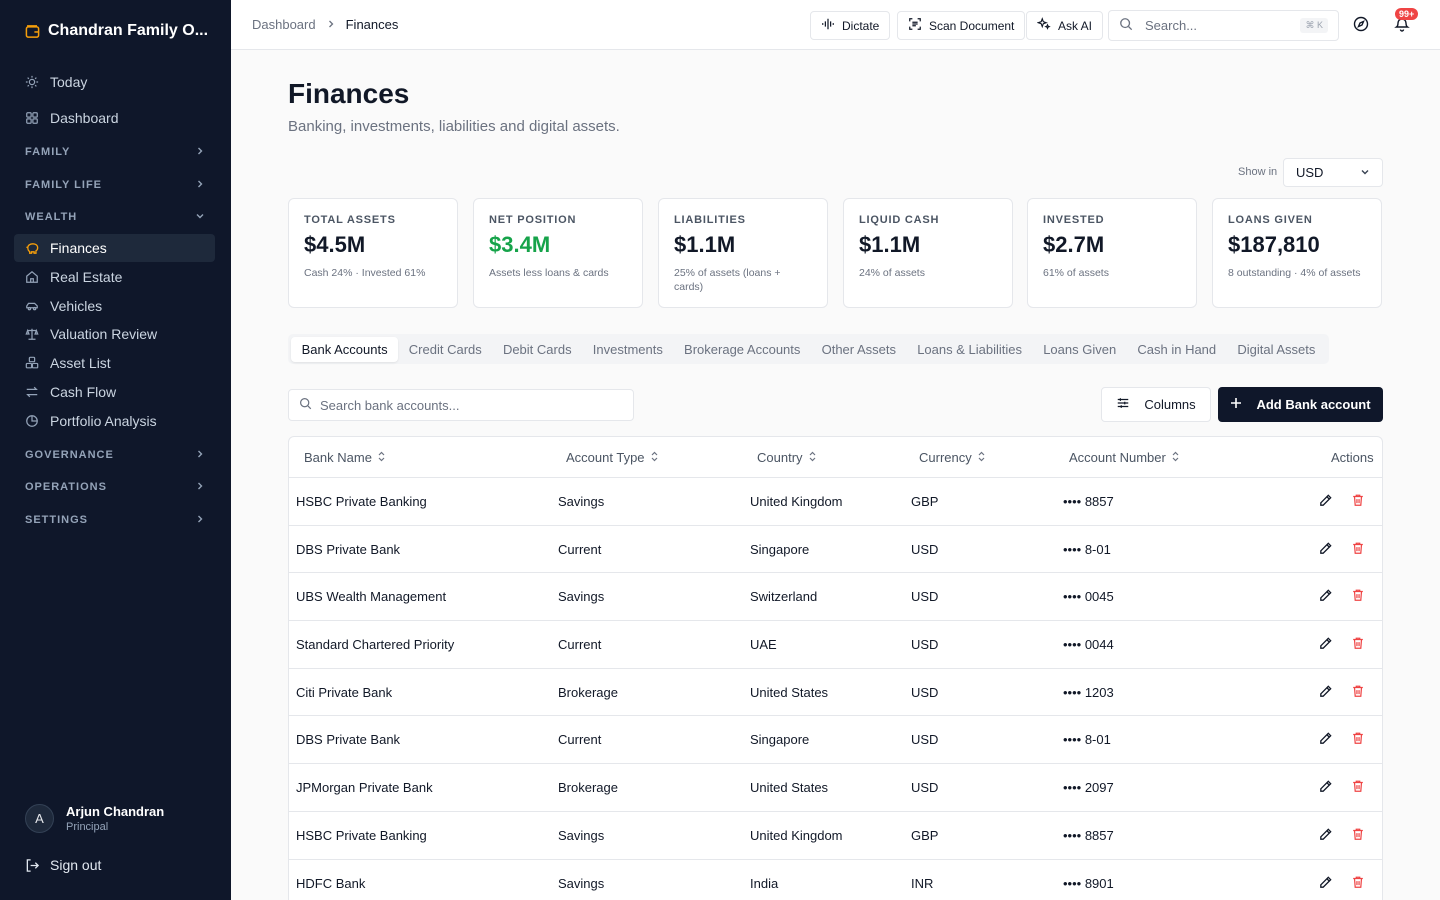  What do you see at coordinates (859, 349) in the screenshot?
I see `tab-other-assets: Other Assets` at bounding box center [859, 349].